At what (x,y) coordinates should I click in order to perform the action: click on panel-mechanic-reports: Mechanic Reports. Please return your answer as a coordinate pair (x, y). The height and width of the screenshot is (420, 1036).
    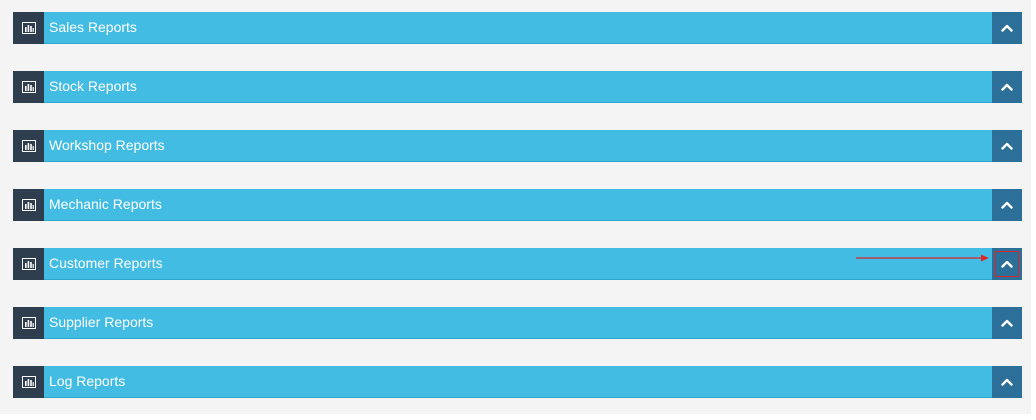
    Looking at the image, I should click on (517, 205).